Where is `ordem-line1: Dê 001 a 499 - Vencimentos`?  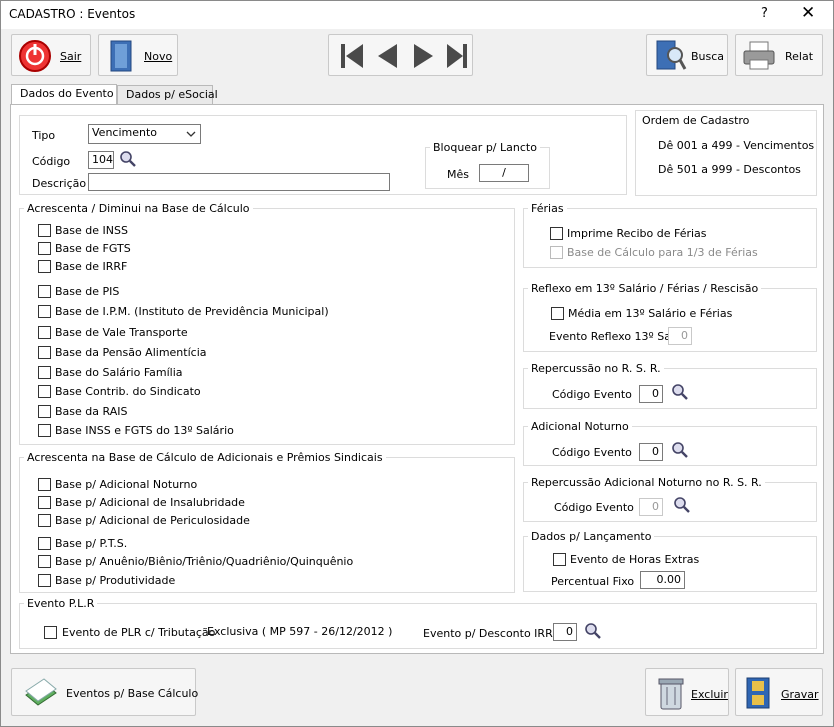
ordem-line1: Dê 001 a 499 - Vencimentos is located at coordinates (736, 145).